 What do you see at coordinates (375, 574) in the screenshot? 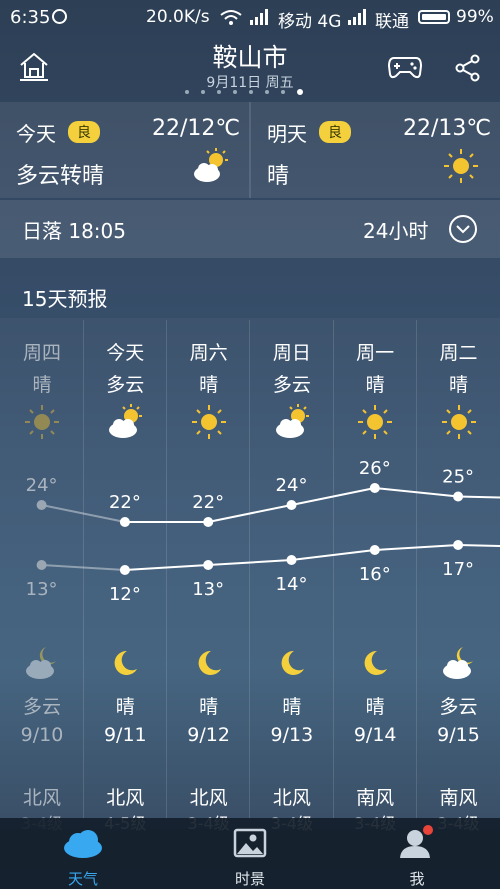
I see `low-label: 16°` at bounding box center [375, 574].